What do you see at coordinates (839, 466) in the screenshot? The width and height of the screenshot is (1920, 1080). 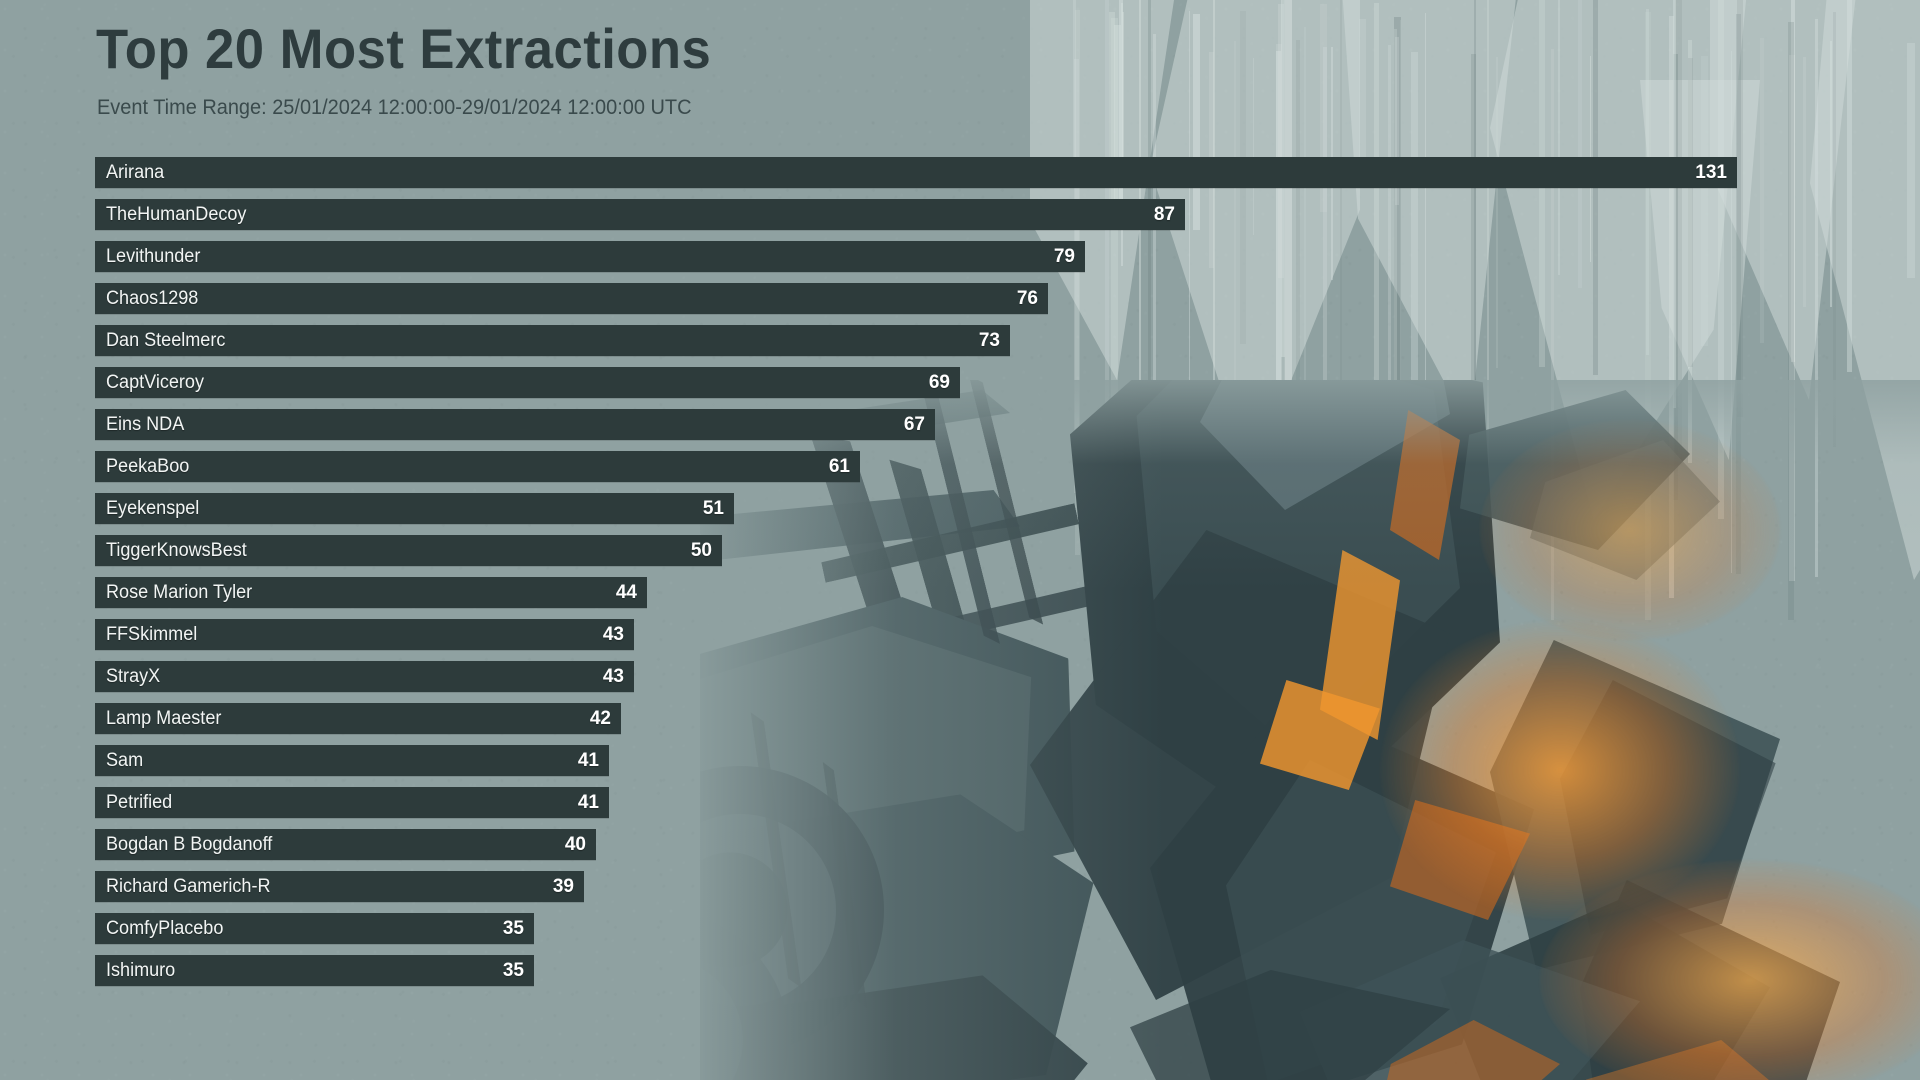 I see `extraction-count-value: 61` at bounding box center [839, 466].